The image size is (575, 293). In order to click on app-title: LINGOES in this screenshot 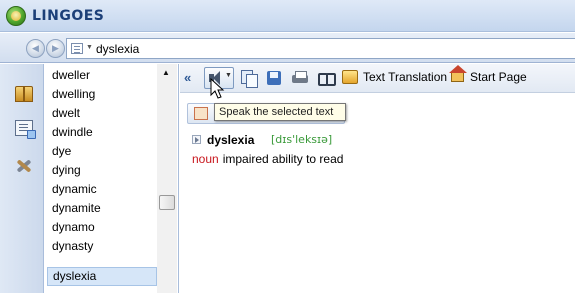, I will do `click(68, 16)`.